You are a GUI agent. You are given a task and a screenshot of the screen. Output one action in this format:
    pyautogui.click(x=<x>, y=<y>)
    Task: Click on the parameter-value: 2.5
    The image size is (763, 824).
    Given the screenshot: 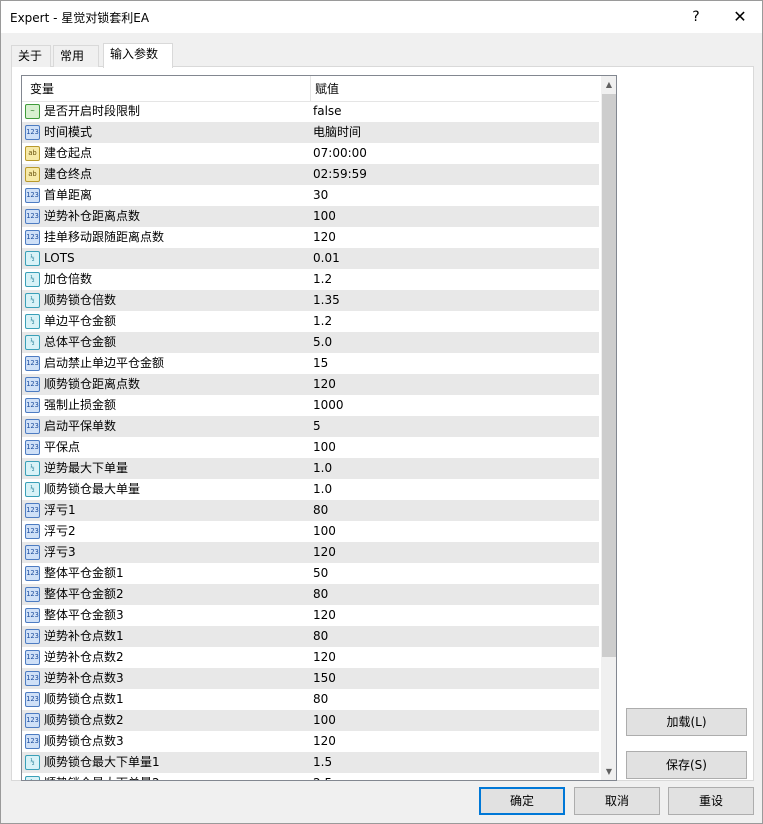 What is the action you would take?
    pyautogui.click(x=322, y=776)
    